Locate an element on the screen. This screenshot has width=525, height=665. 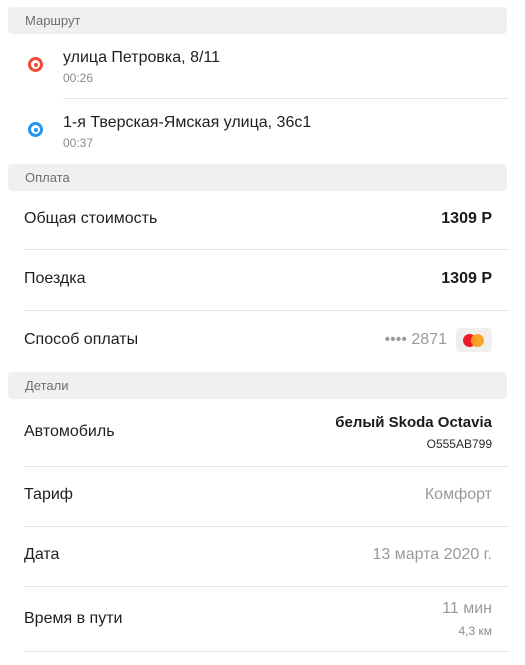
route-point-origin: улица Петровка, 8/11 00:26 is located at coordinates (262, 71).